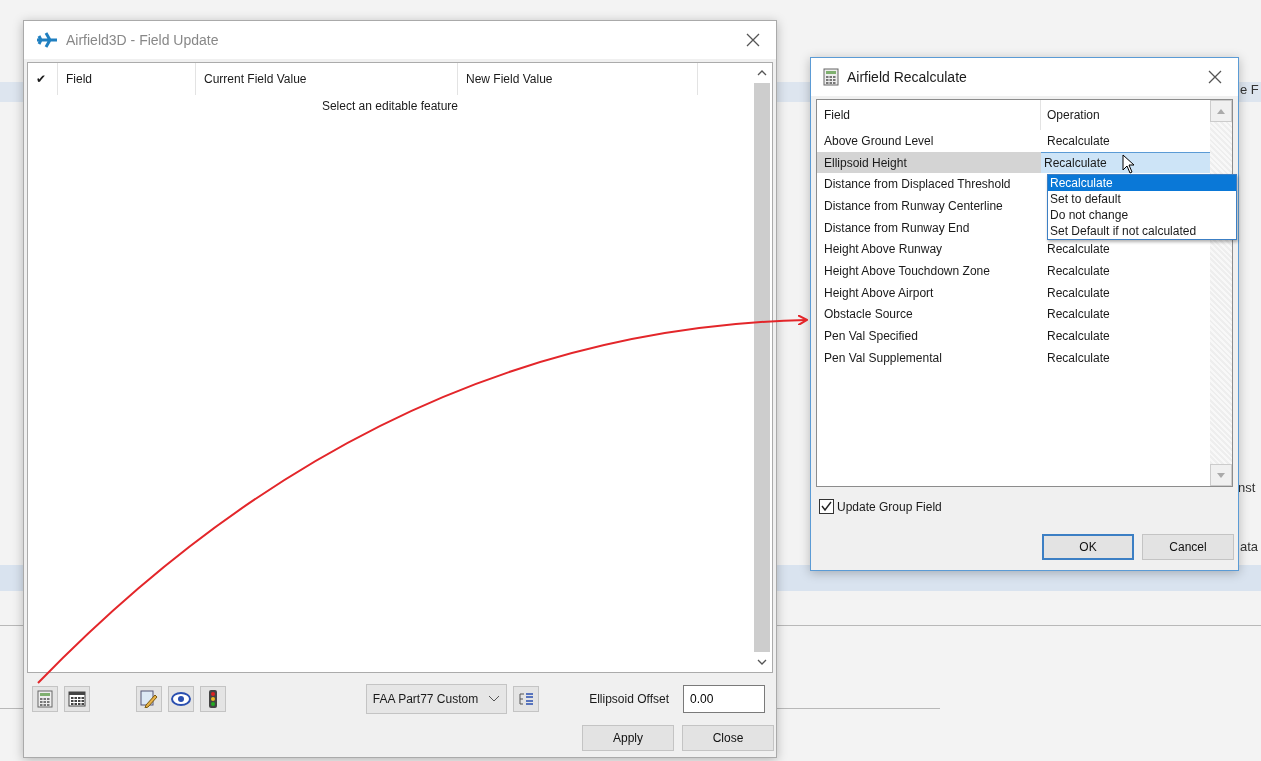 Image resolution: width=1261 pixels, height=761 pixels. Describe the element at coordinates (929, 292) in the screenshot. I see `field-cell: Height Above Airport` at that location.